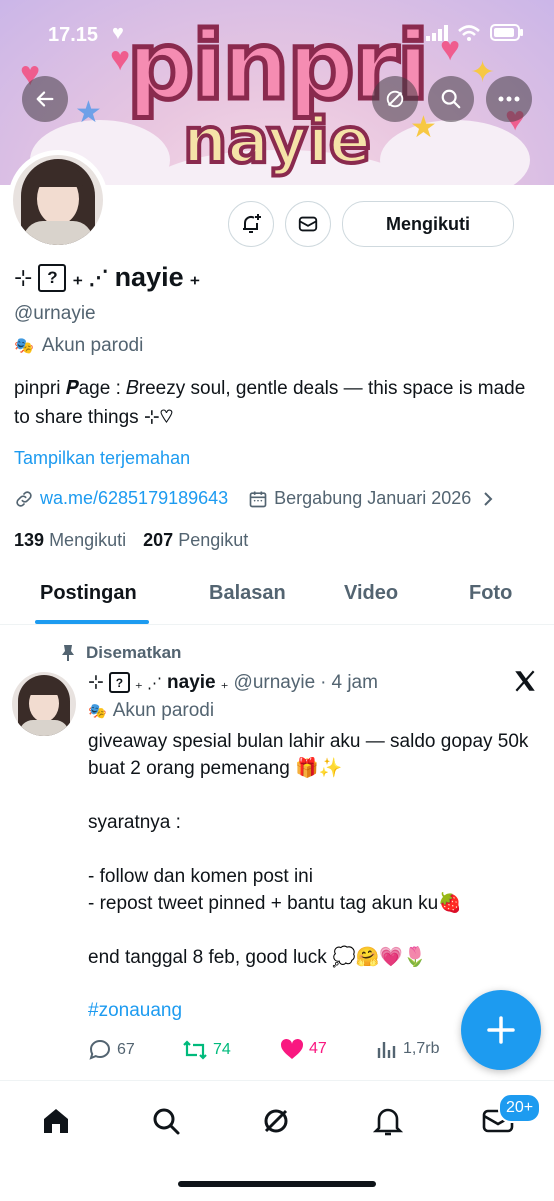 The height and width of the screenshot is (1201, 554). What do you see at coordinates (23, 277) in the screenshot?
I see `name-prefix: ⊹` at bounding box center [23, 277].